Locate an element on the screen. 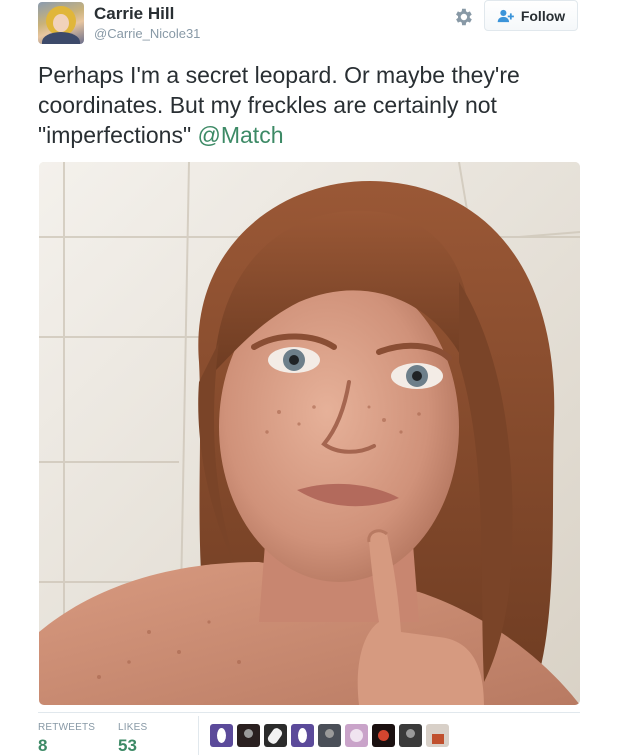 This screenshot has width=620, height=756. dark-icon is located at coordinates (248, 733).